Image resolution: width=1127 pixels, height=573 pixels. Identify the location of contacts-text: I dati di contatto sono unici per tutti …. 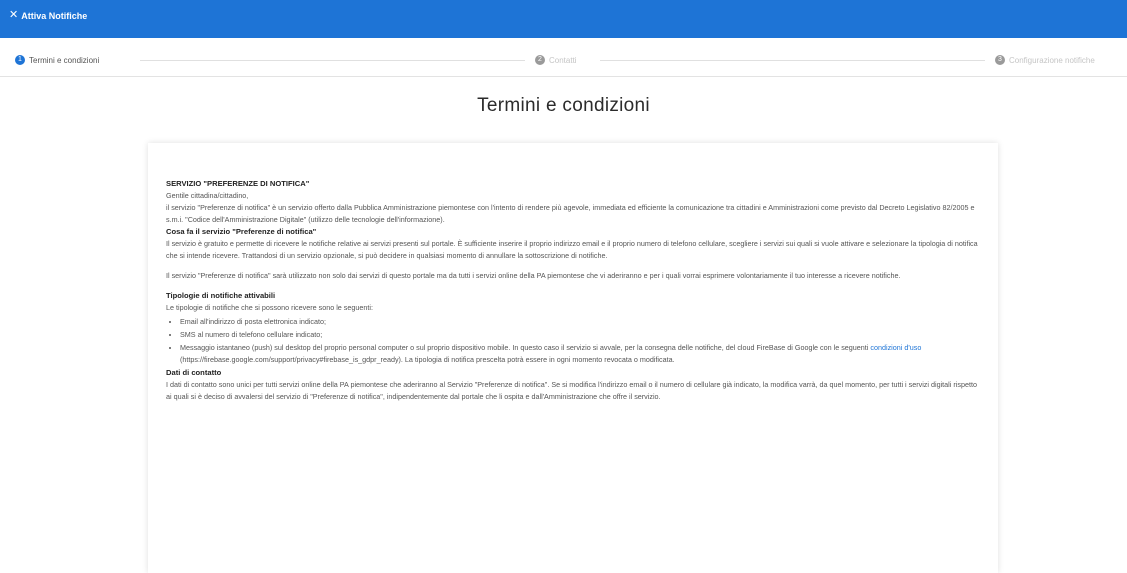
(571, 390).